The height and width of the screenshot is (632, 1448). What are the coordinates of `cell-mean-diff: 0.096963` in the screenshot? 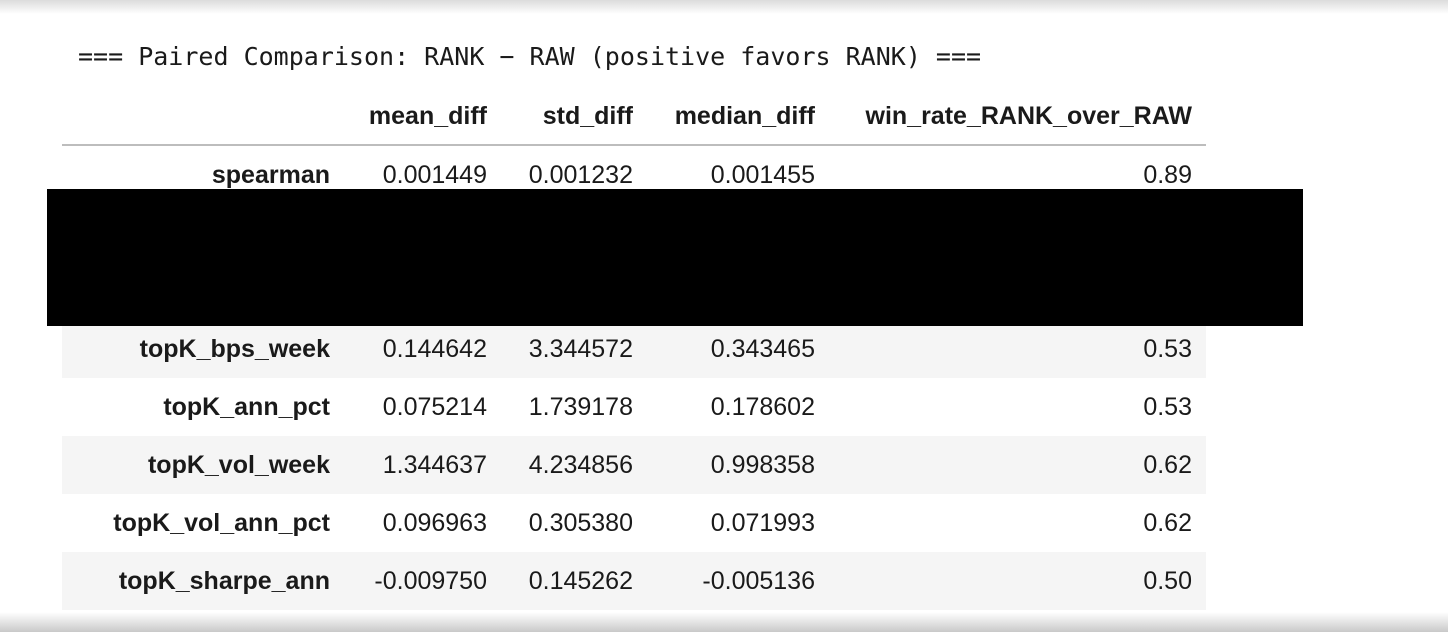 It's located at (434, 522).